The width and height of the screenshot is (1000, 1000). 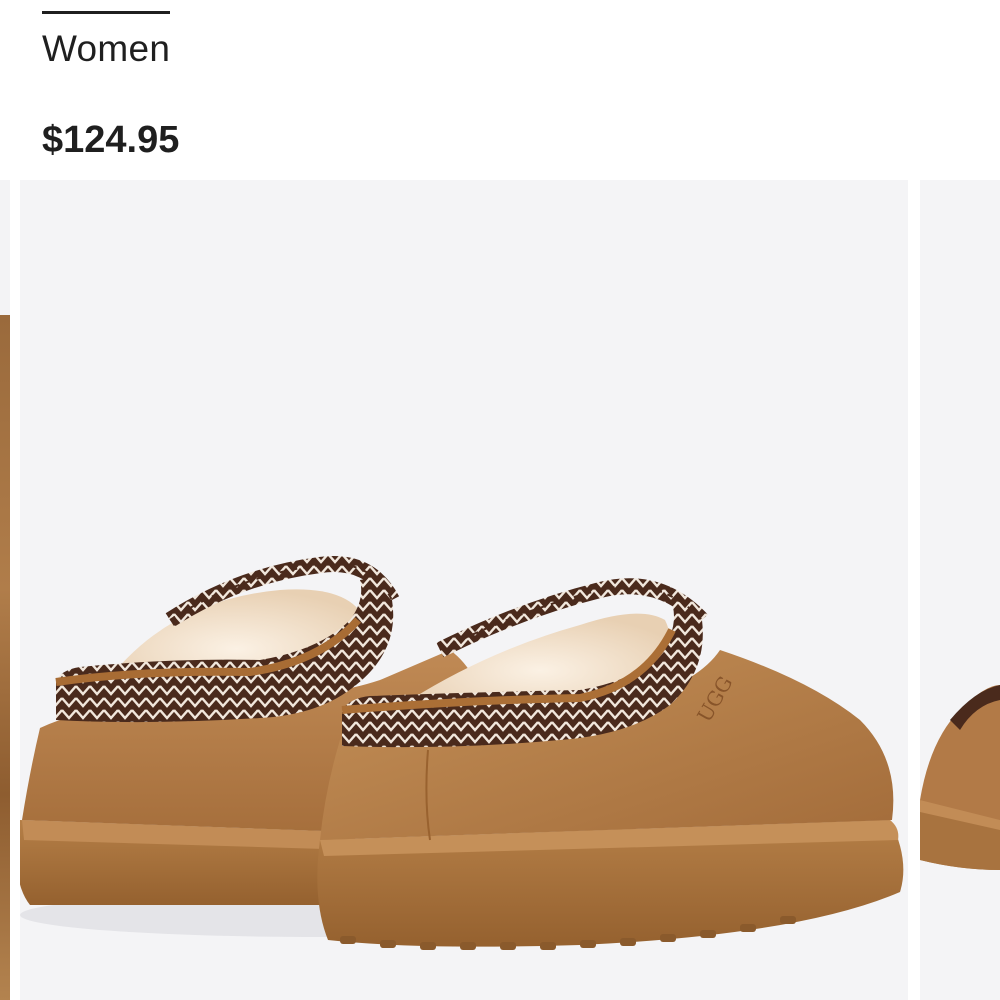 I want to click on previous-image-peek, so click(x=5, y=590).